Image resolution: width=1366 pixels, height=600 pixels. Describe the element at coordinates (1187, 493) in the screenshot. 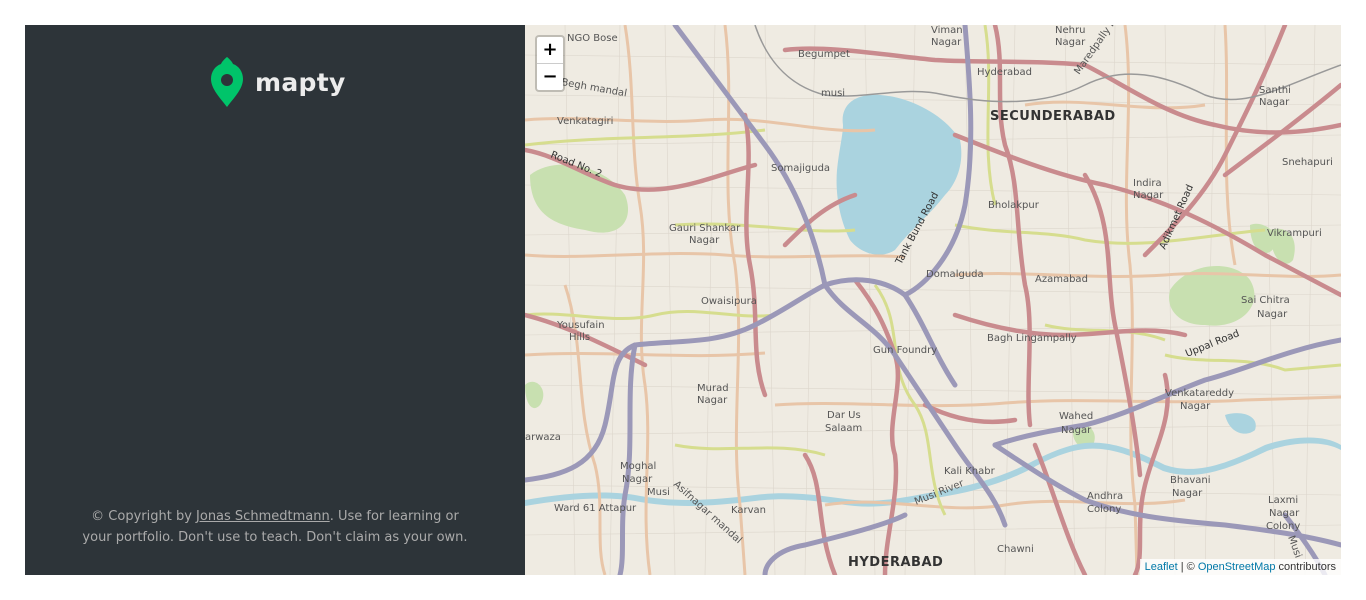

I see `label-bhavani-2: Nagar` at that location.